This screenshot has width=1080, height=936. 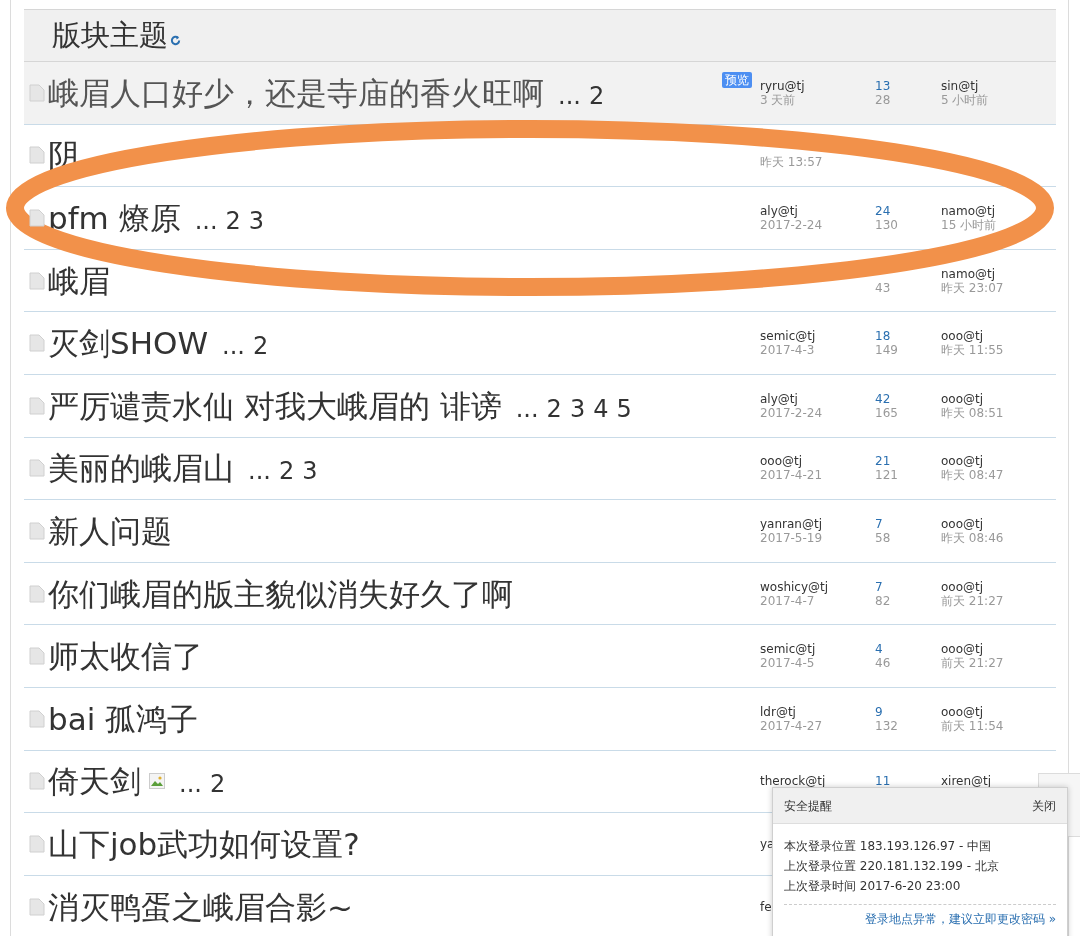 I want to click on last-reply-time: 昨天 23:07, so click(x=973, y=287).